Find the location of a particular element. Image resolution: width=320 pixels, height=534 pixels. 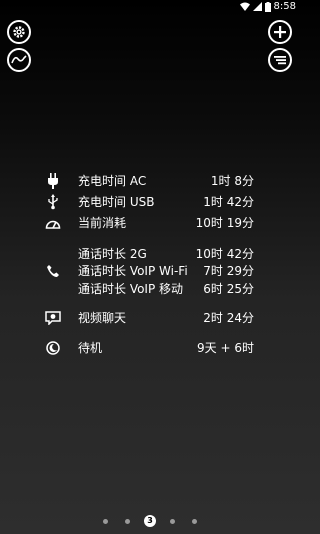

stat-row-standby: 待机 9天 + 6时 is located at coordinates (150, 348).